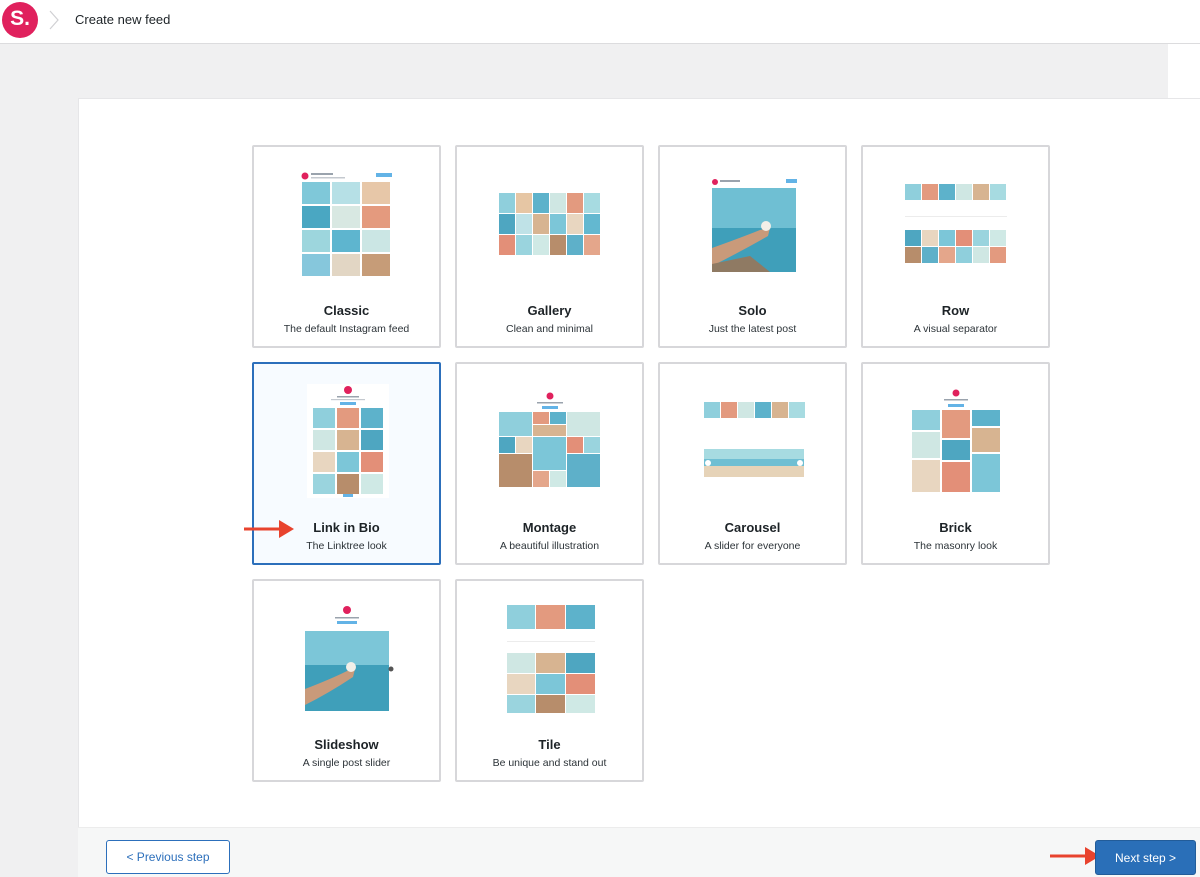 The image size is (1200, 877). I want to click on layout-card-solo: Solo Just the latest post, so click(752, 246).